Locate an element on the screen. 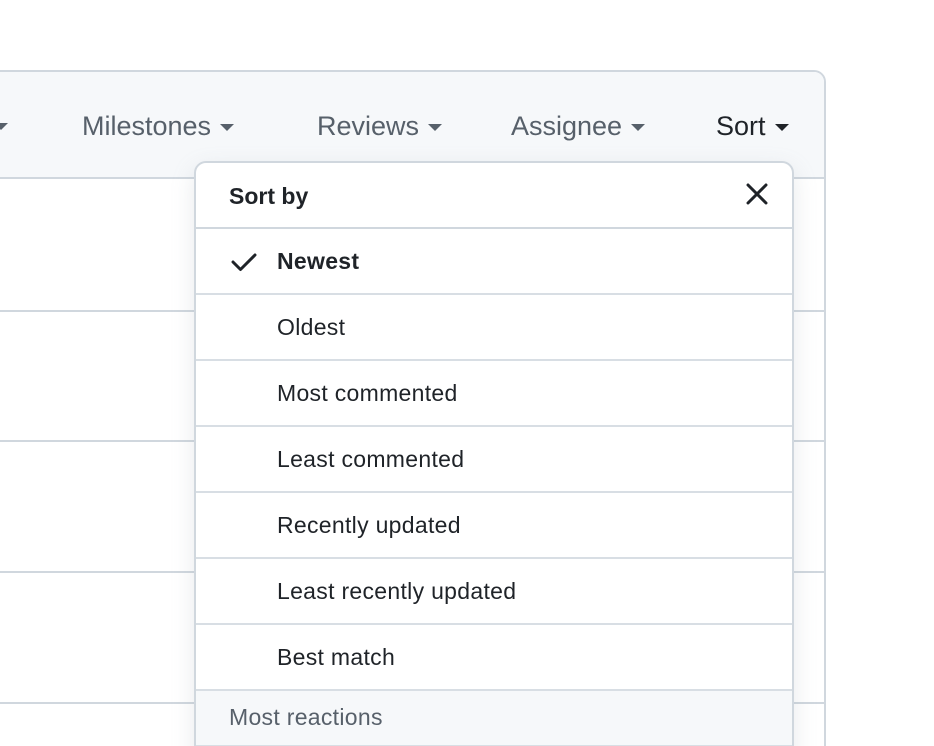 This screenshot has width=934, height=746. sort-option-newest: Newest is located at coordinates (494, 262).